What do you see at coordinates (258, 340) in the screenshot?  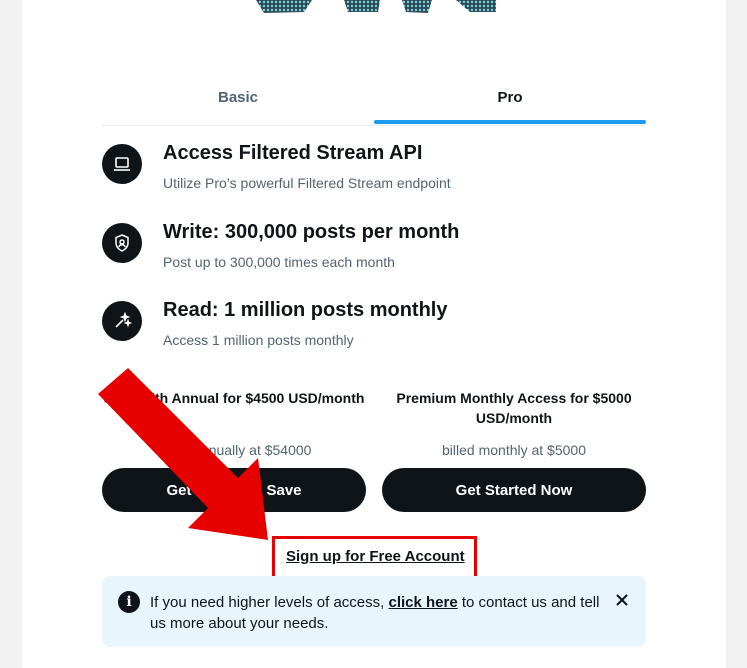 I see `feature-description: Access 1 million posts monthly` at bounding box center [258, 340].